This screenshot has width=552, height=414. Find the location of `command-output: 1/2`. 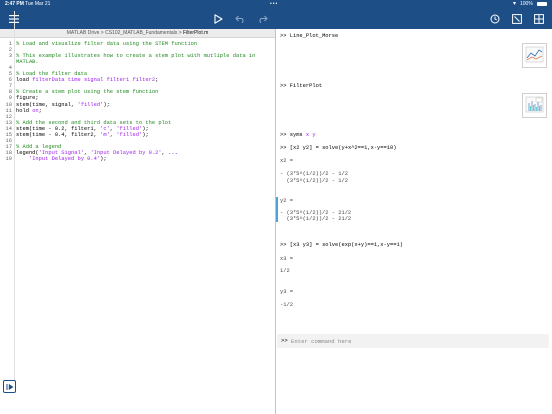

command-output: 1/2 is located at coordinates (285, 271).